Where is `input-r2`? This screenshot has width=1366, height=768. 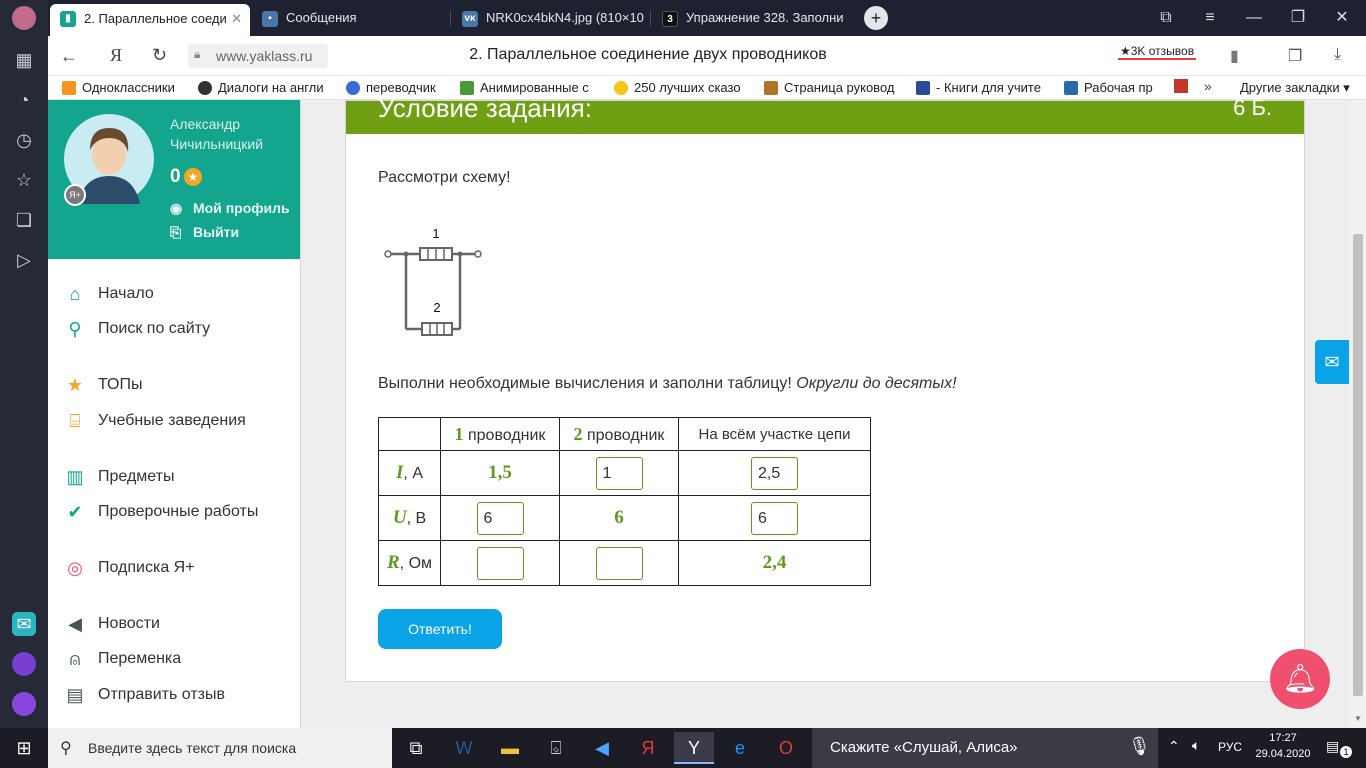 input-r2 is located at coordinates (619, 563).